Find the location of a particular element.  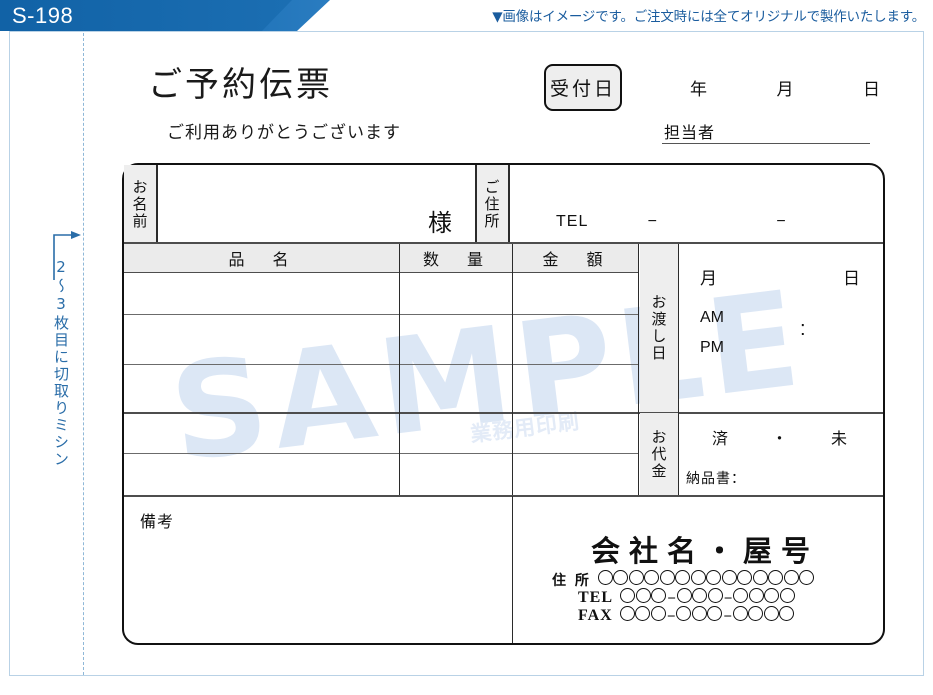

customer-name-label-text: お名前 is located at coordinates (139, 204).